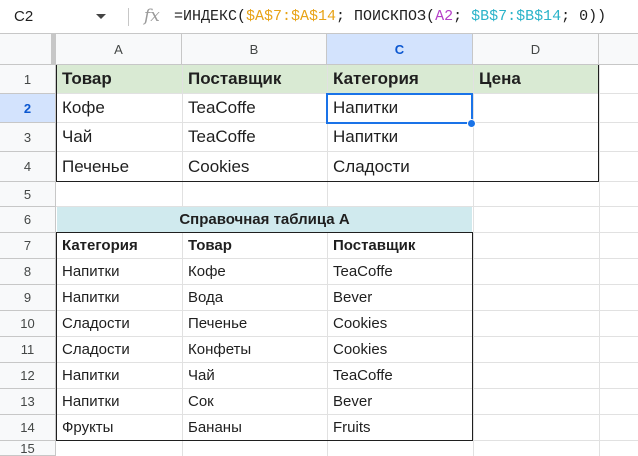  I want to click on formula-ref-2: A2, so click(444, 16).